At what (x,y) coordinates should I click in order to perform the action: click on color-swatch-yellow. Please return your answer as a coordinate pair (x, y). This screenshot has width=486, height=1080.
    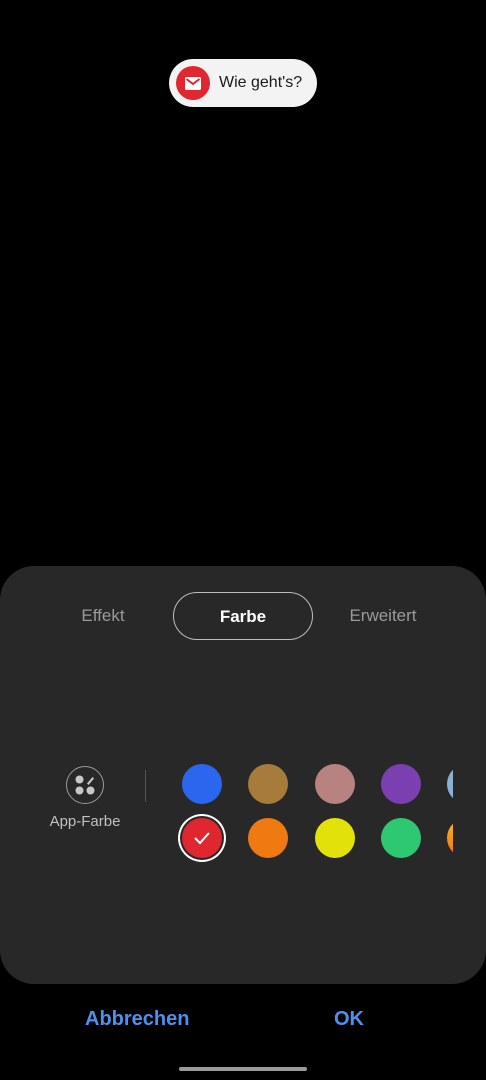
    Looking at the image, I should click on (335, 838).